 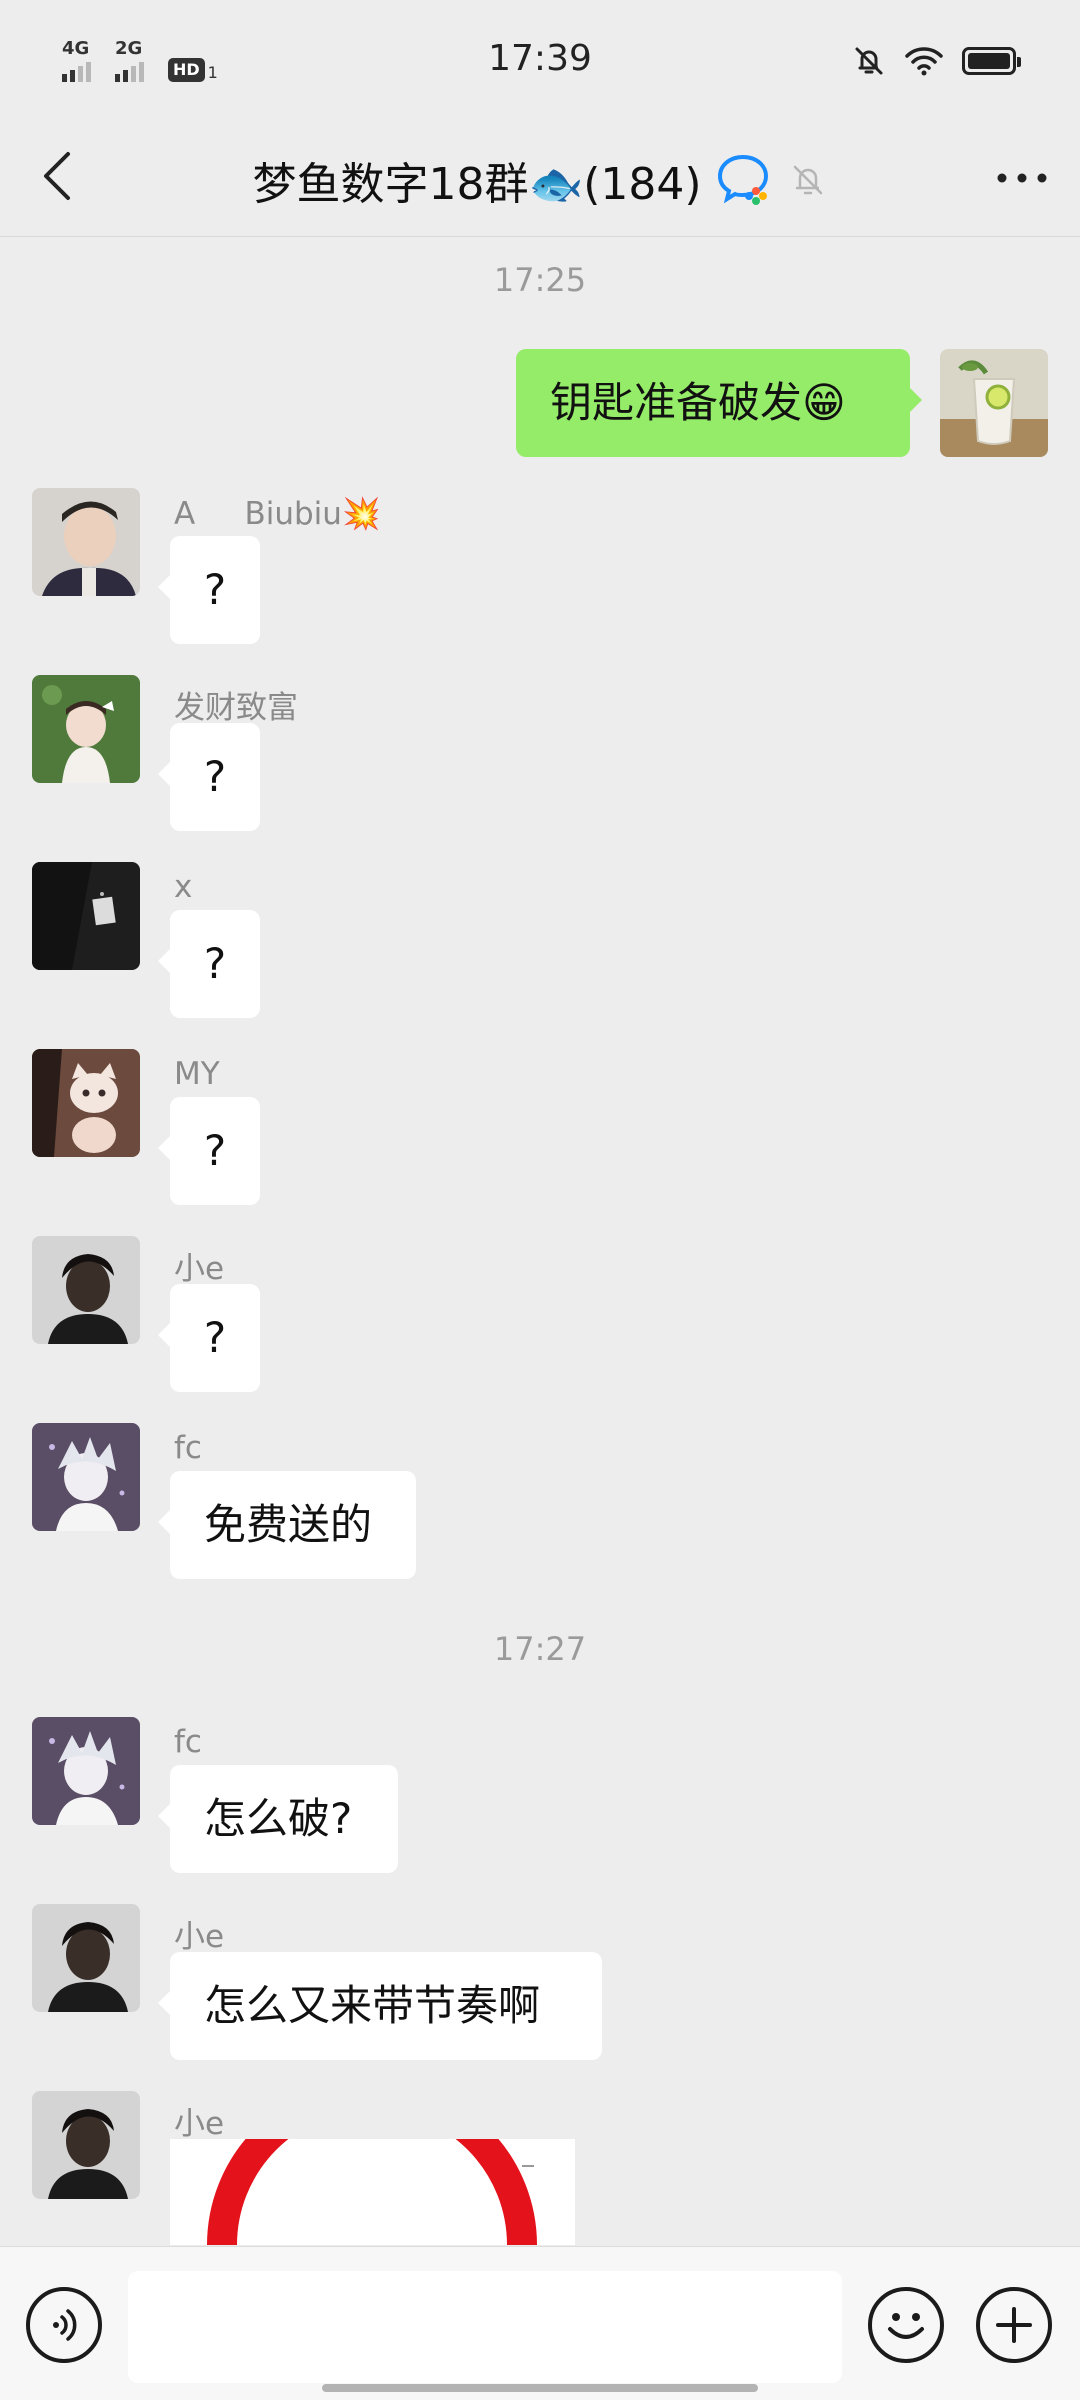 What do you see at coordinates (278, 1819) in the screenshot?
I see `message-bubble: 怎么破?` at bounding box center [278, 1819].